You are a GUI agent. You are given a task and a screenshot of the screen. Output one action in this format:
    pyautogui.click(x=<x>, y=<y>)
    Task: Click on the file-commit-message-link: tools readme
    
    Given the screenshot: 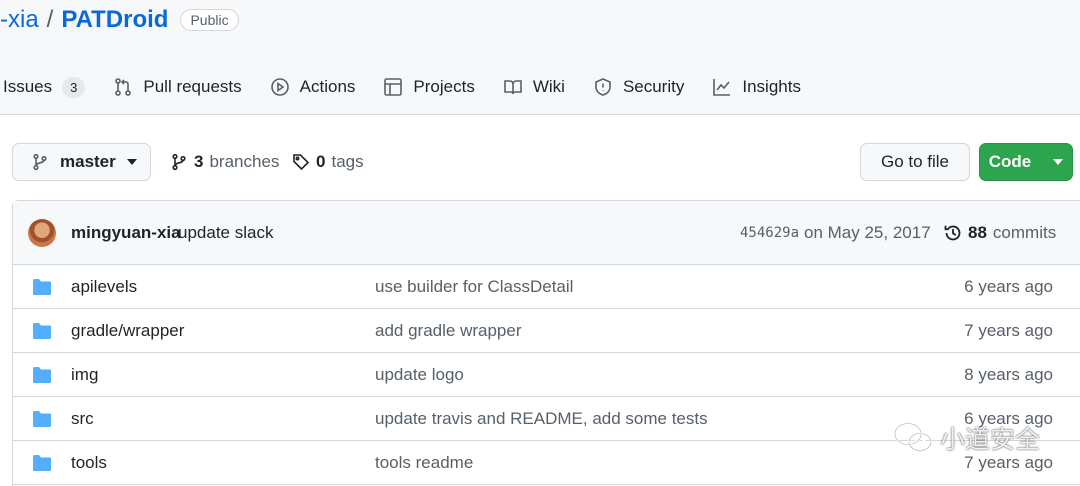 What is the action you would take?
    pyautogui.click(x=424, y=463)
    